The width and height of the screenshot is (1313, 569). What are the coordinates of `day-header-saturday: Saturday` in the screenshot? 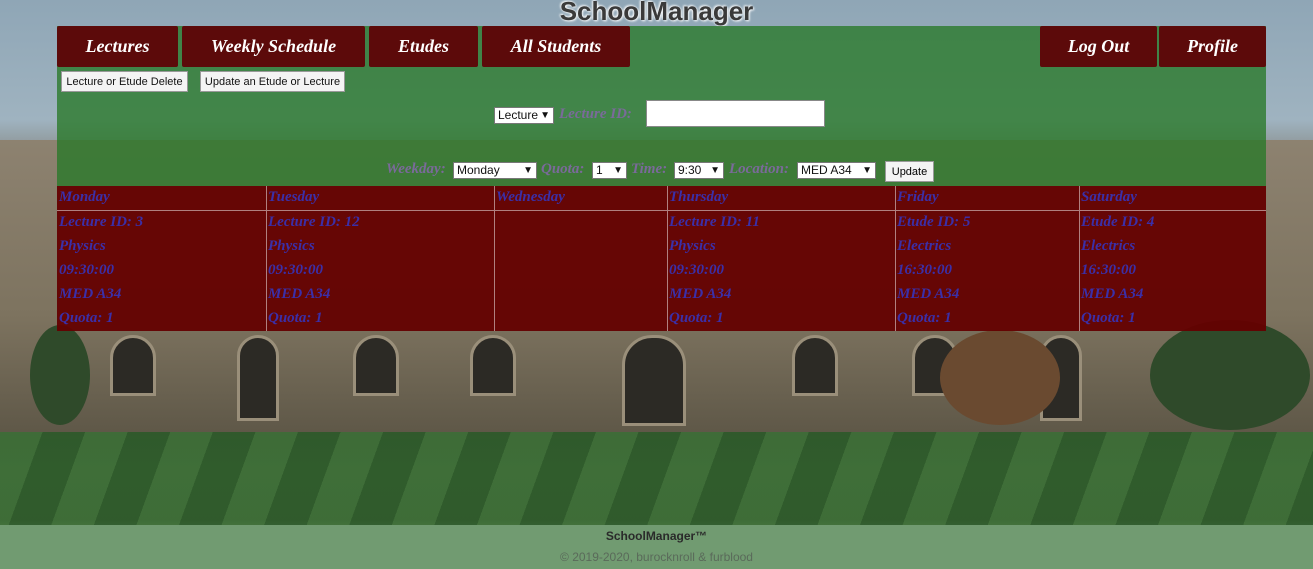 It's located at (1109, 197).